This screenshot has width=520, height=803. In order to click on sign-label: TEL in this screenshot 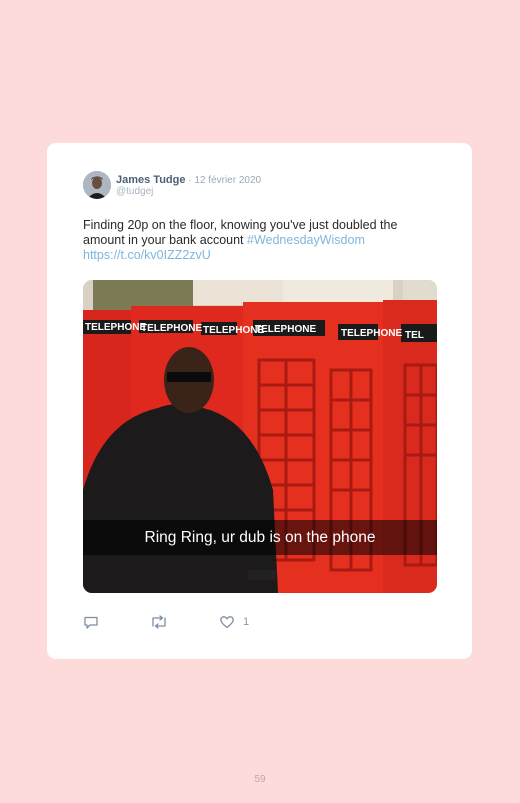, I will do `click(414, 335)`.